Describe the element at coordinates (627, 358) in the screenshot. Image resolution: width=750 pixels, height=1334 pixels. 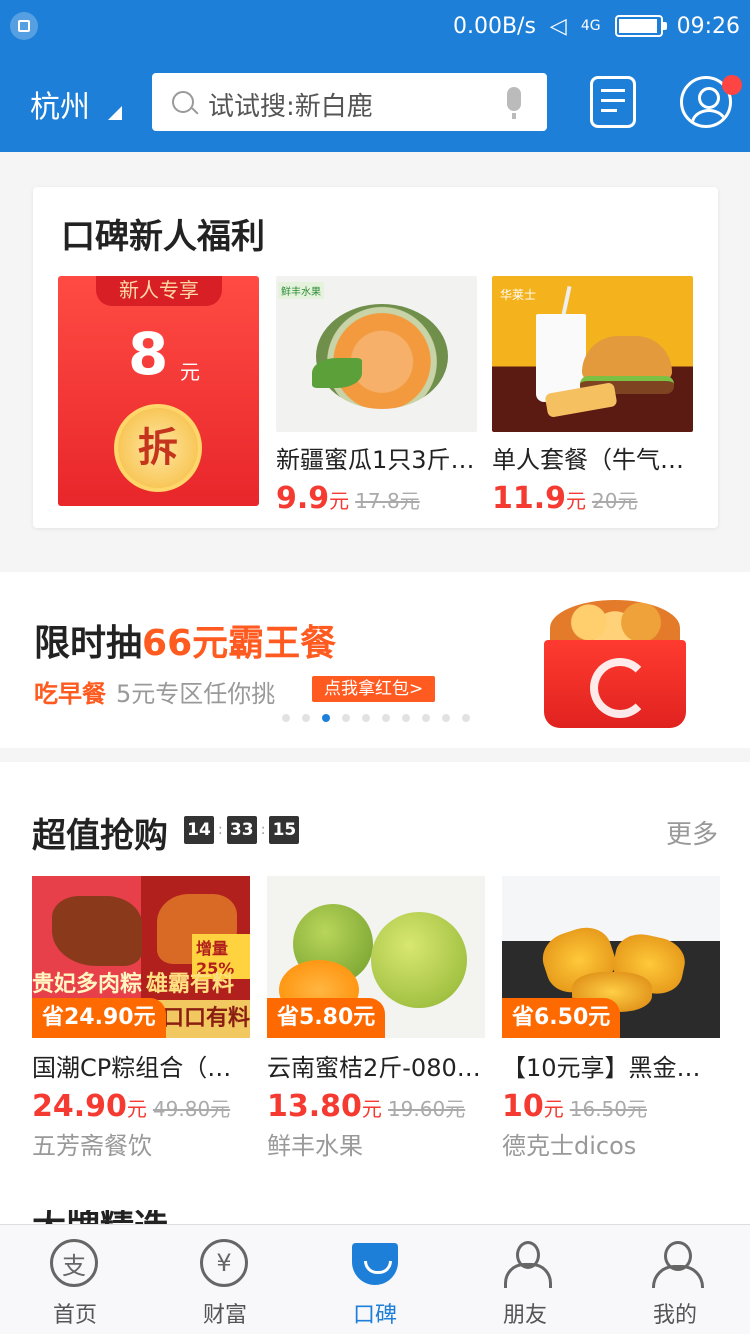
I see `burger-bun-shape` at that location.